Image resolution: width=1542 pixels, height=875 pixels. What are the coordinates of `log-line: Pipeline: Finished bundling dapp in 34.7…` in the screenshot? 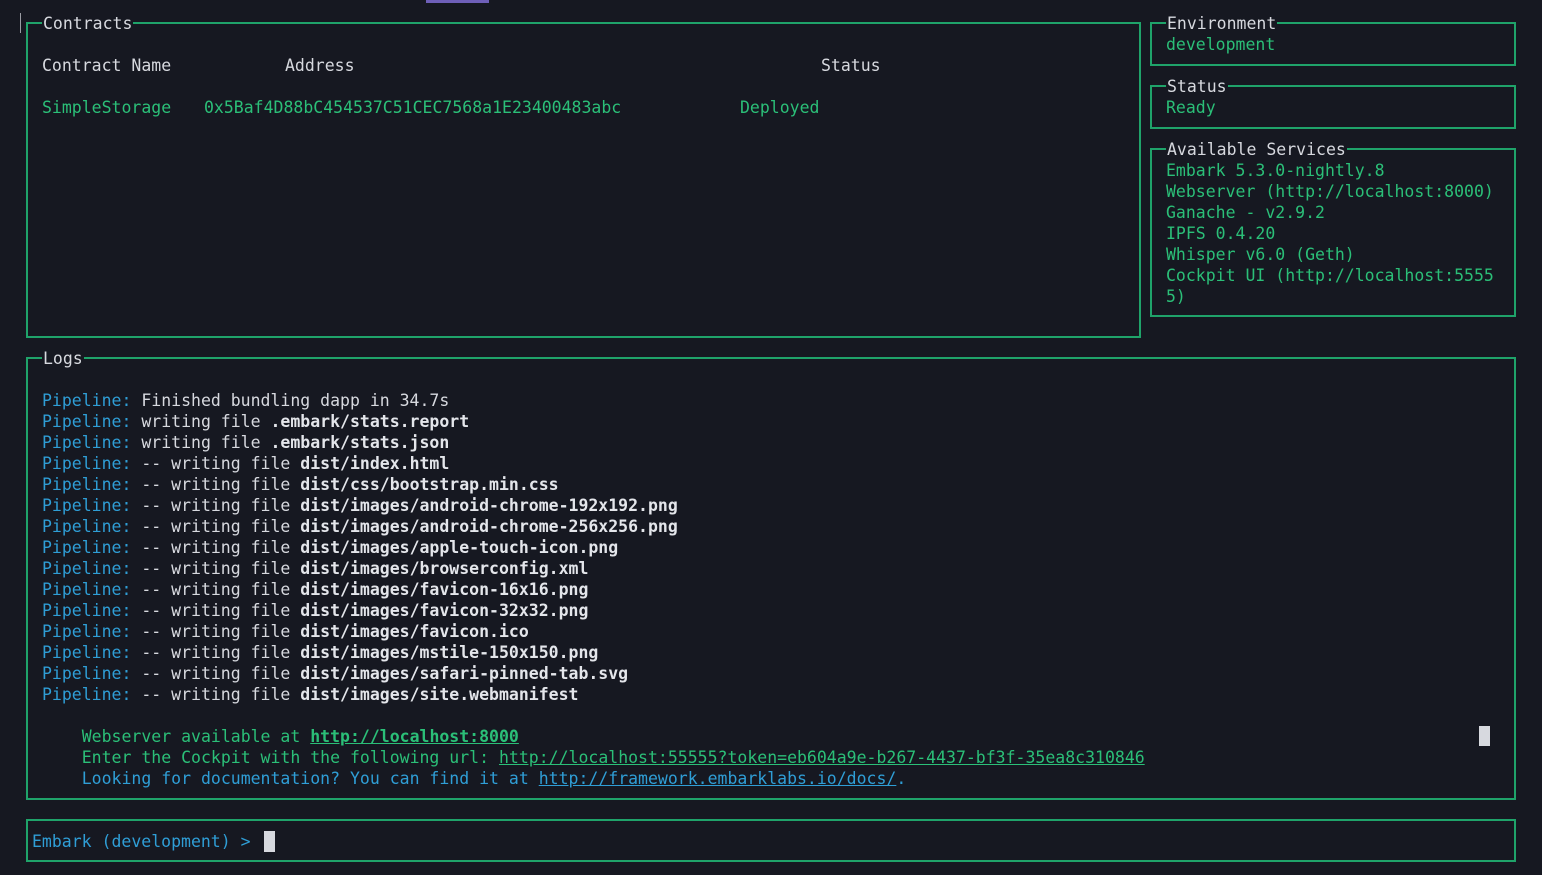 It's located at (245, 400).